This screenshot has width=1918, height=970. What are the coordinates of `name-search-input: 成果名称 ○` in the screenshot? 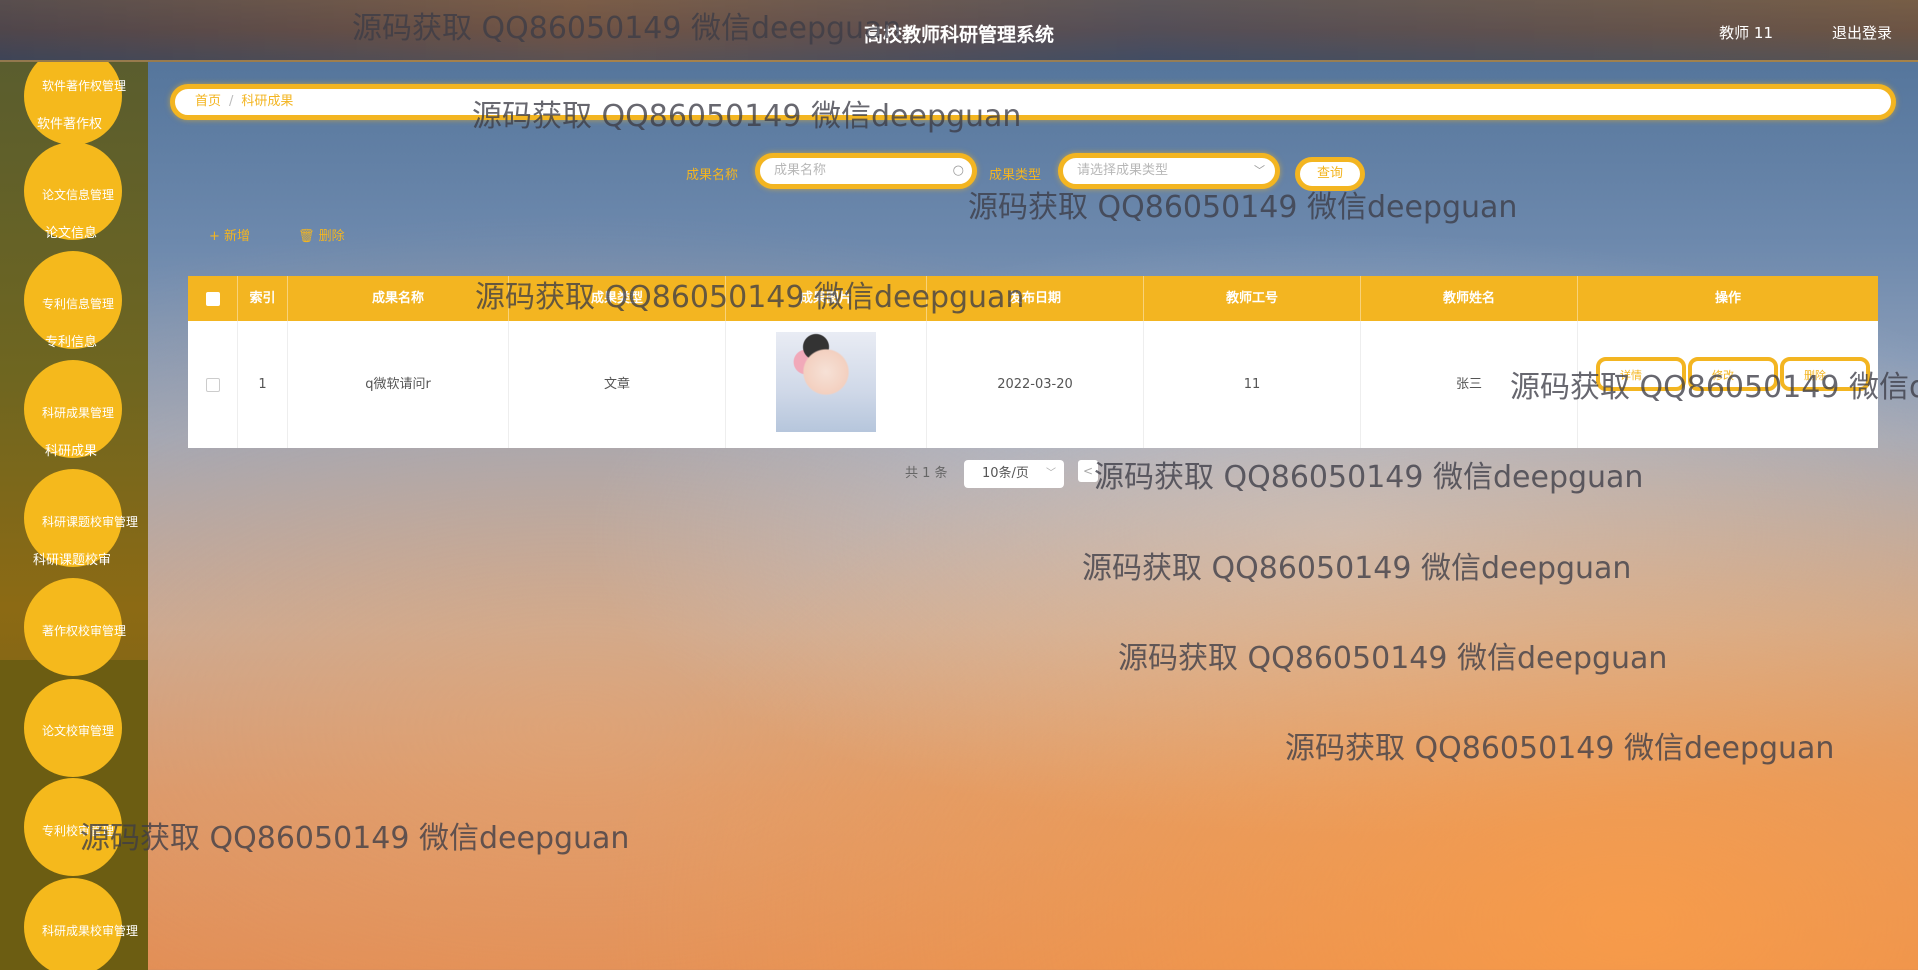 It's located at (866, 171).